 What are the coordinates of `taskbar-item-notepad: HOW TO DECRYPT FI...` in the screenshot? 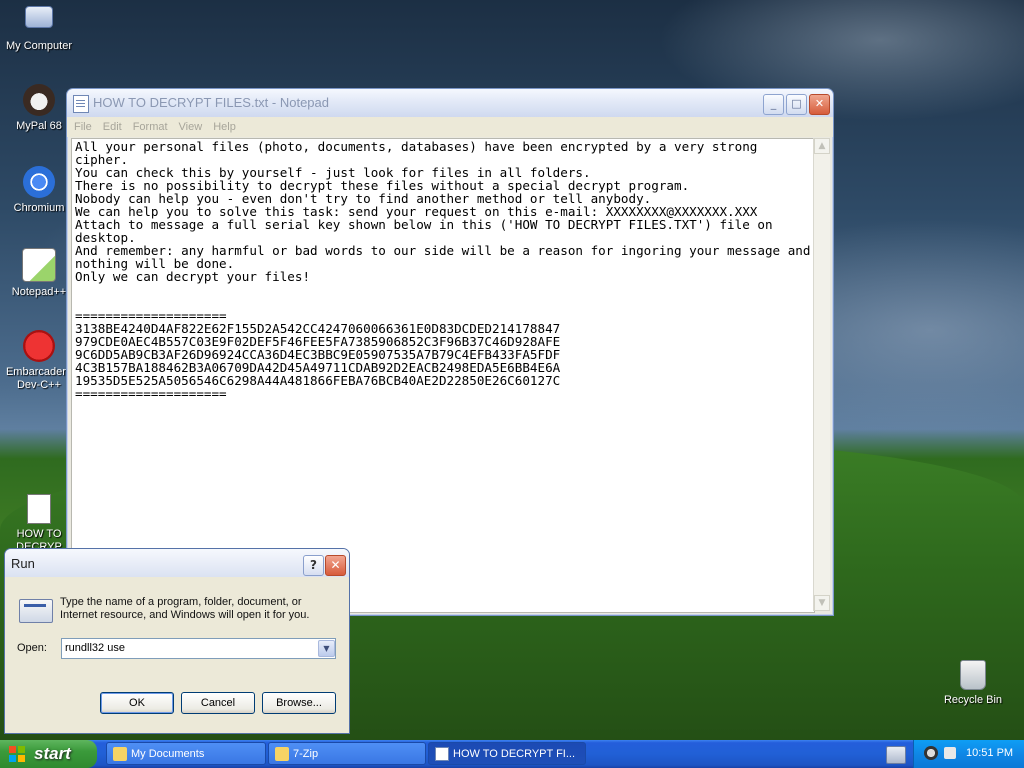 It's located at (507, 753).